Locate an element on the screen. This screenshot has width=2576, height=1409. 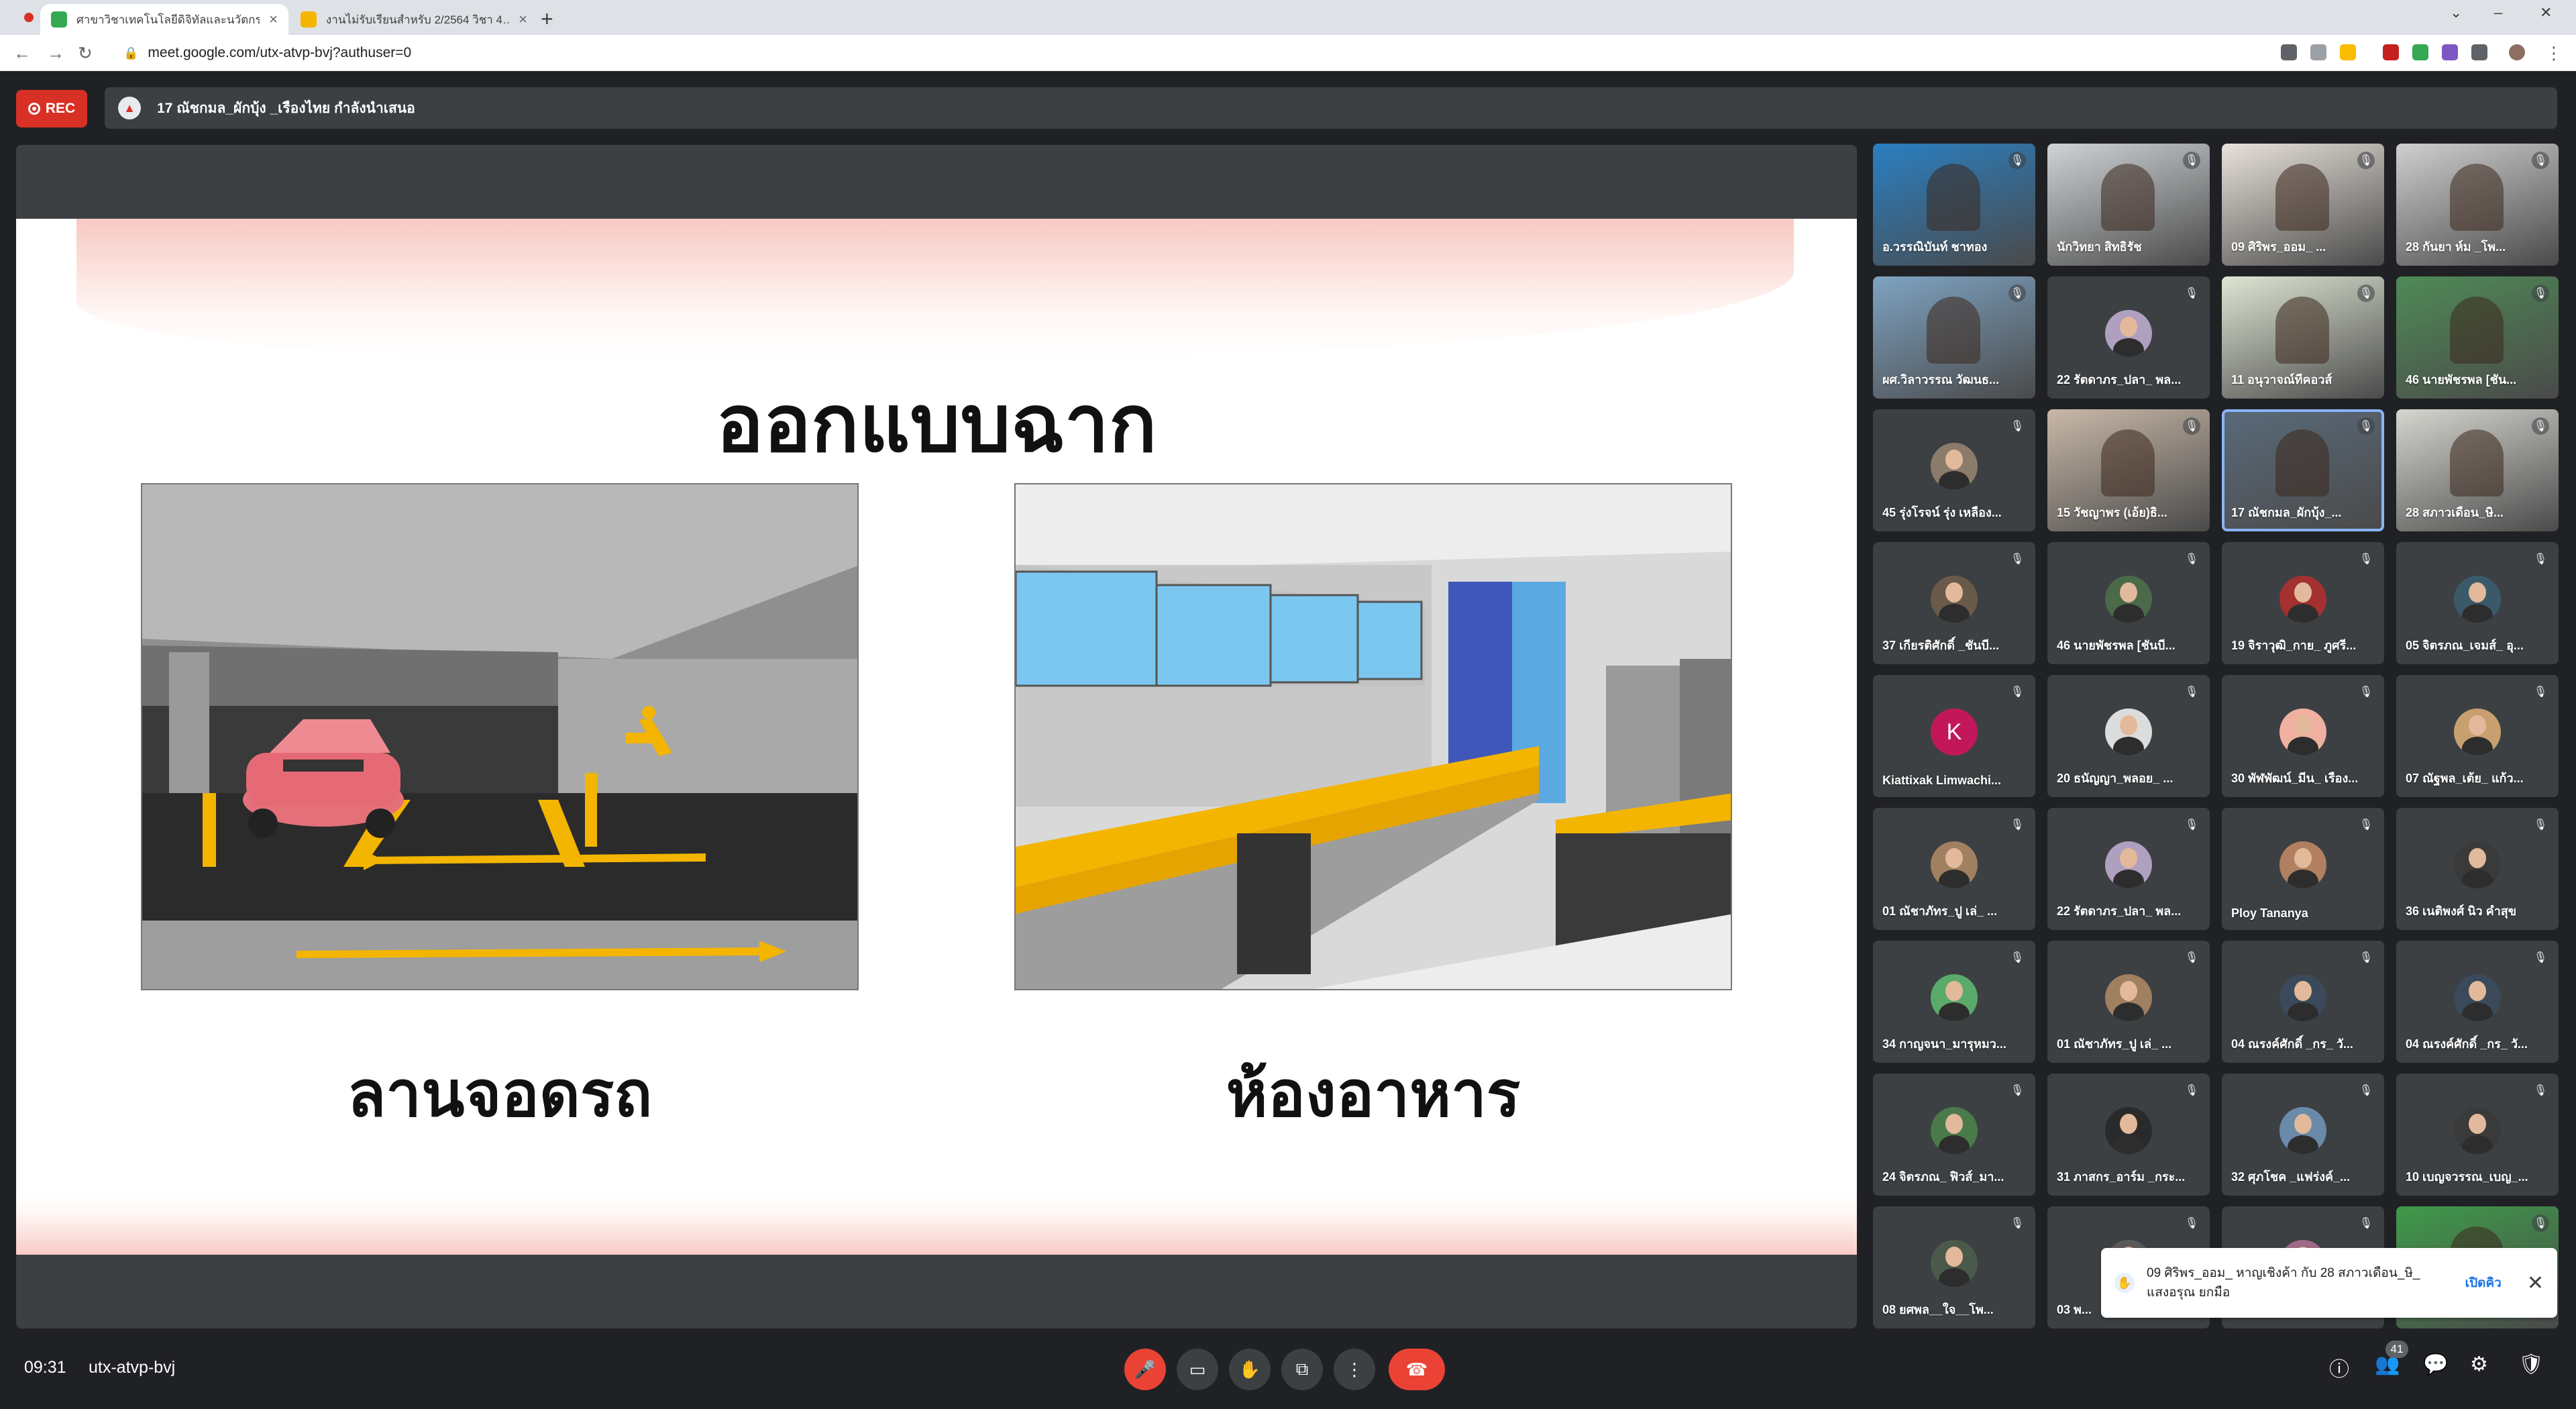
forward-icon: → is located at coordinates (55, 53).